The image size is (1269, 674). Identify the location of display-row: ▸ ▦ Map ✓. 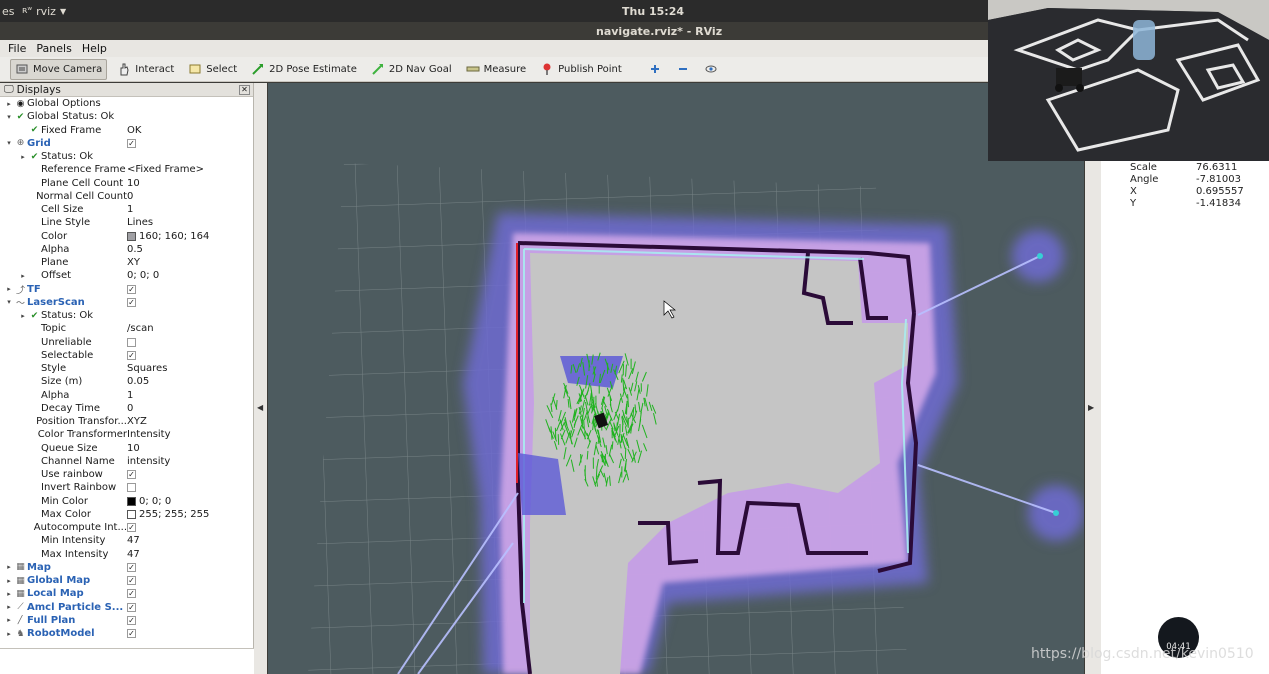
(126, 567).